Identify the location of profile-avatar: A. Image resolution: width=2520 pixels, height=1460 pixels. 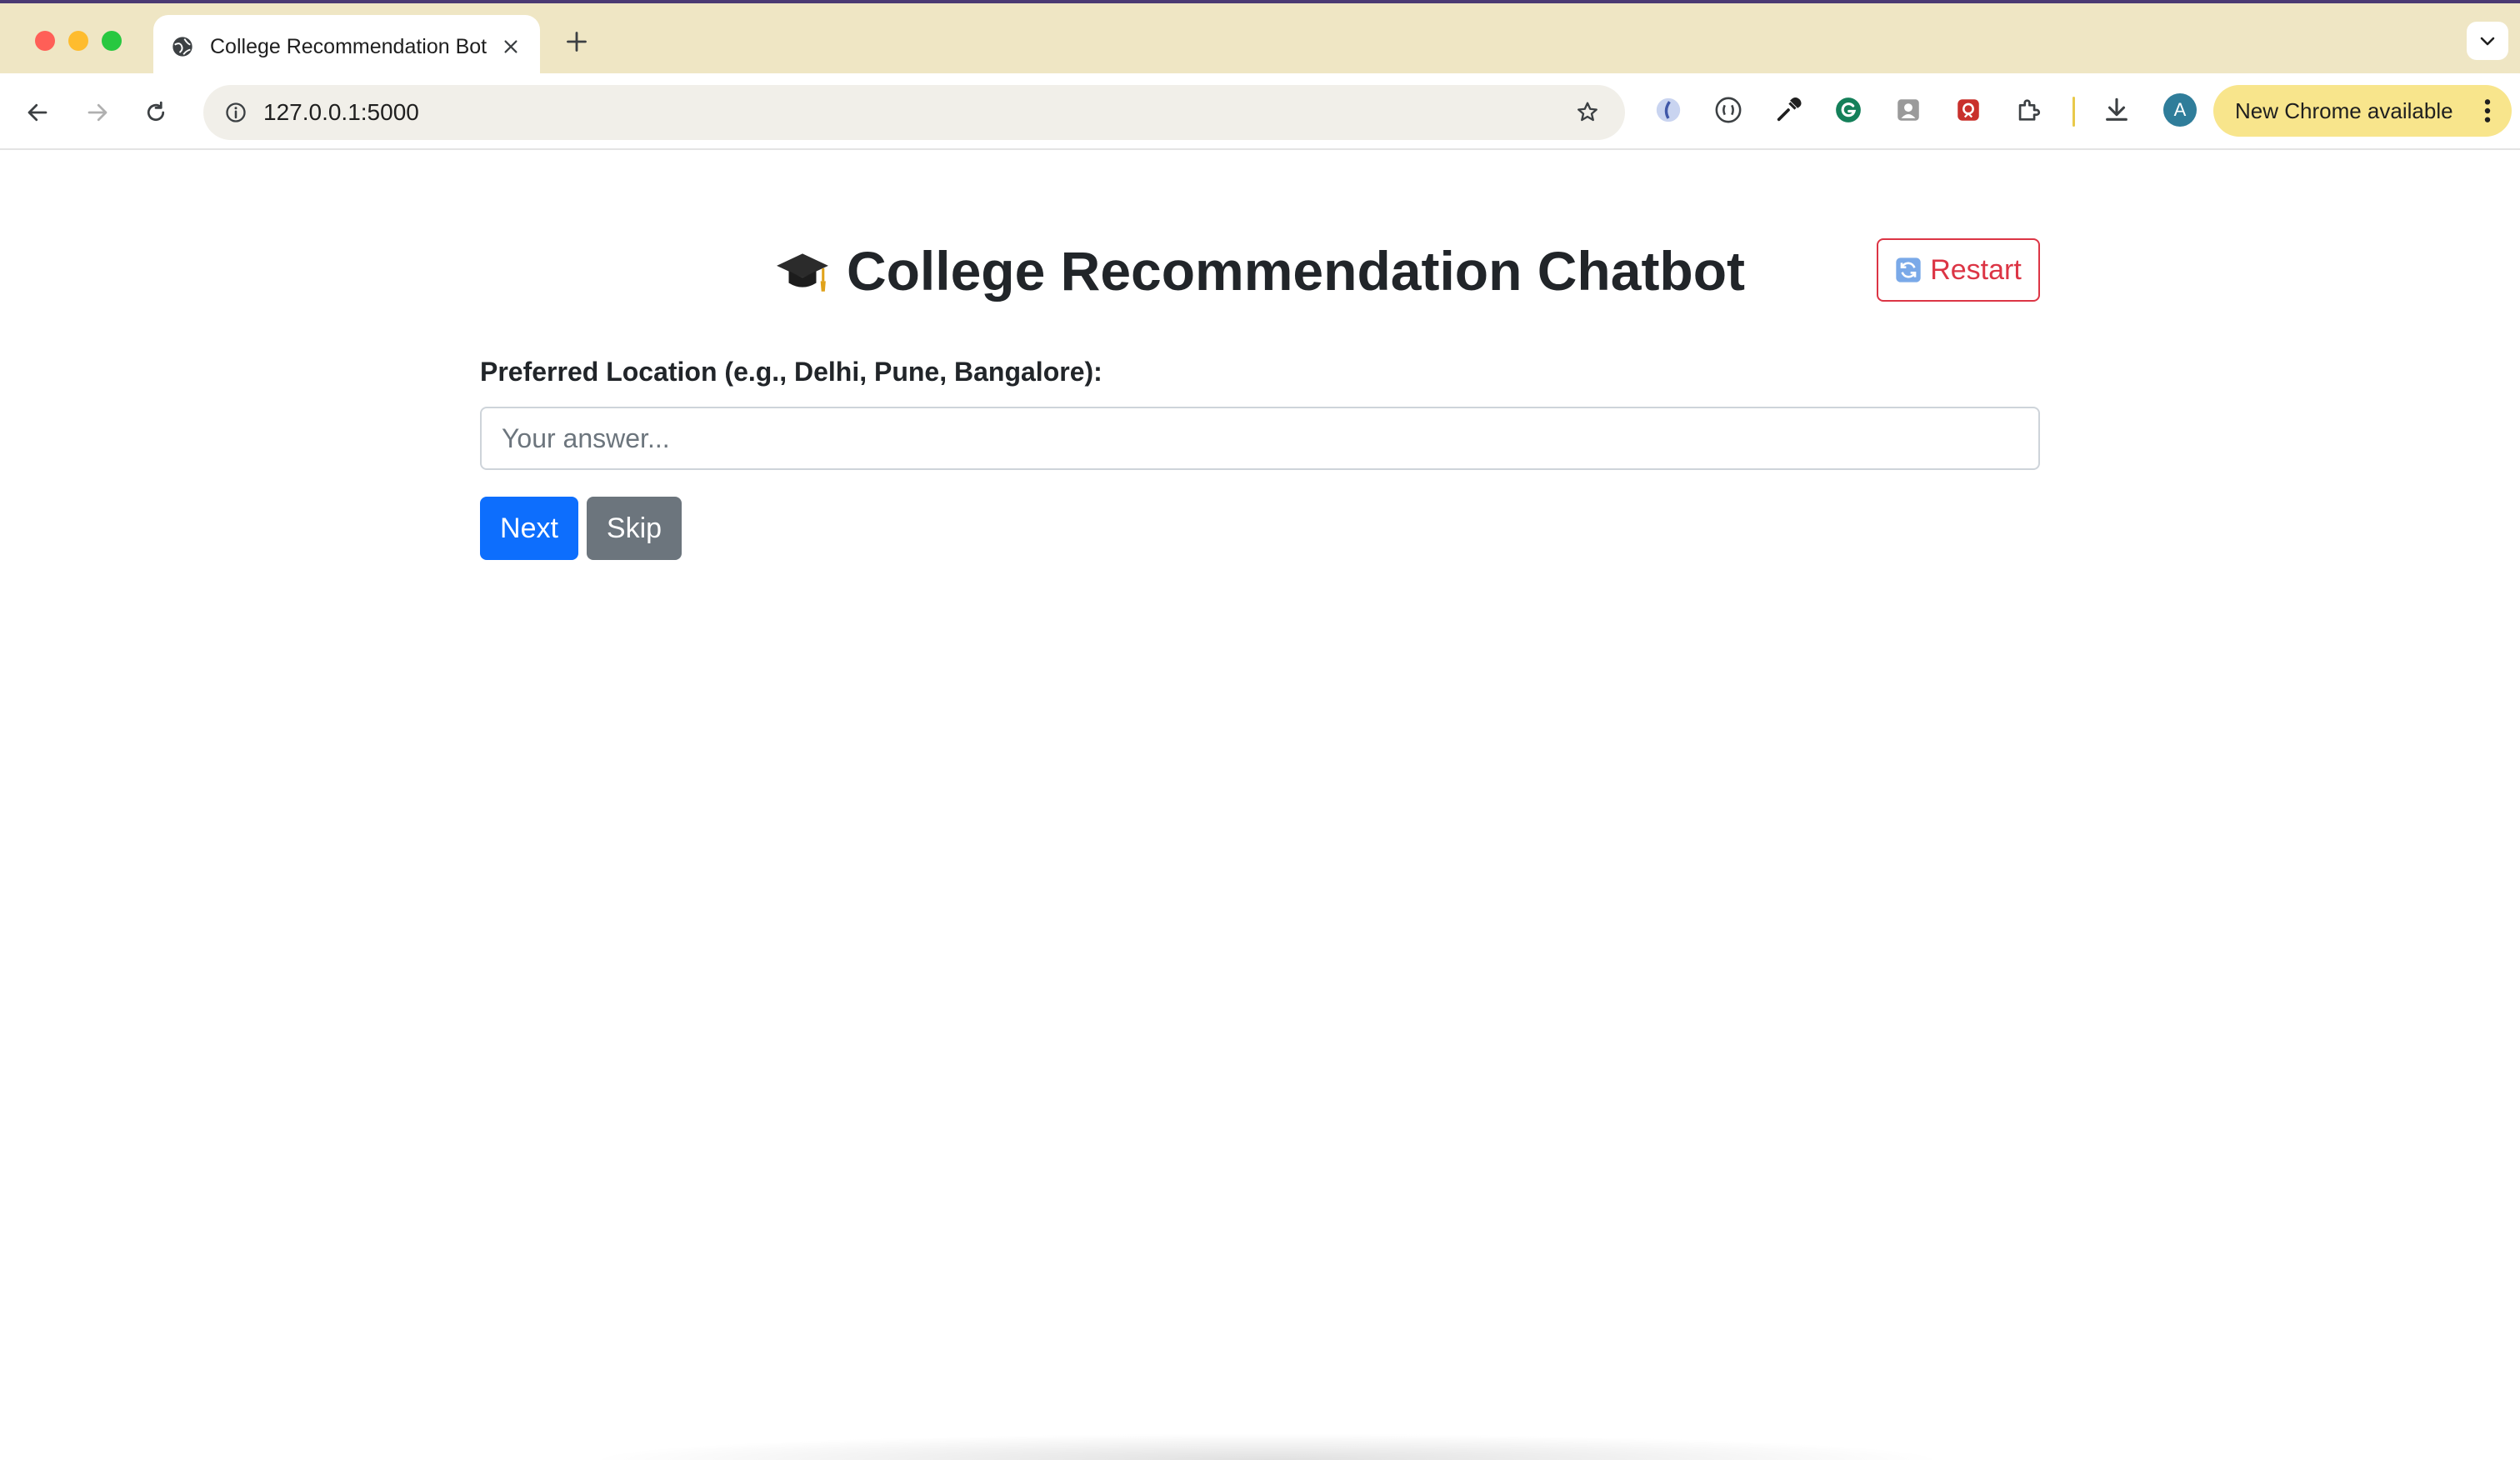
(2180, 110).